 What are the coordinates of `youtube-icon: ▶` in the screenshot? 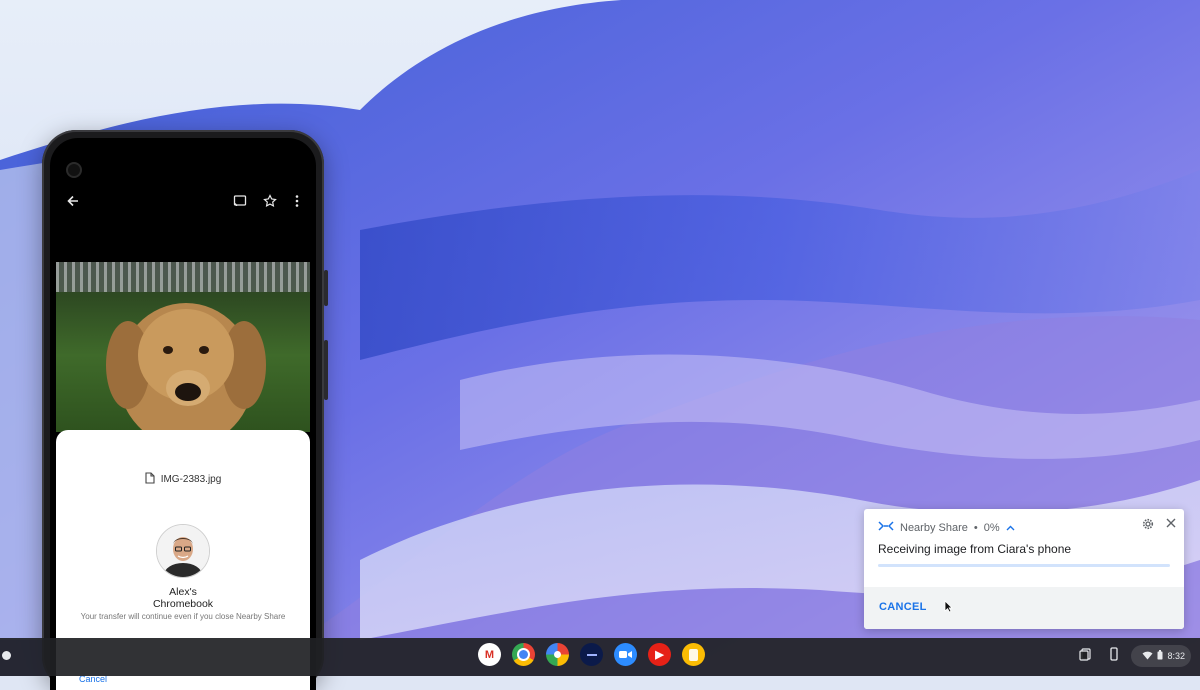 It's located at (659, 654).